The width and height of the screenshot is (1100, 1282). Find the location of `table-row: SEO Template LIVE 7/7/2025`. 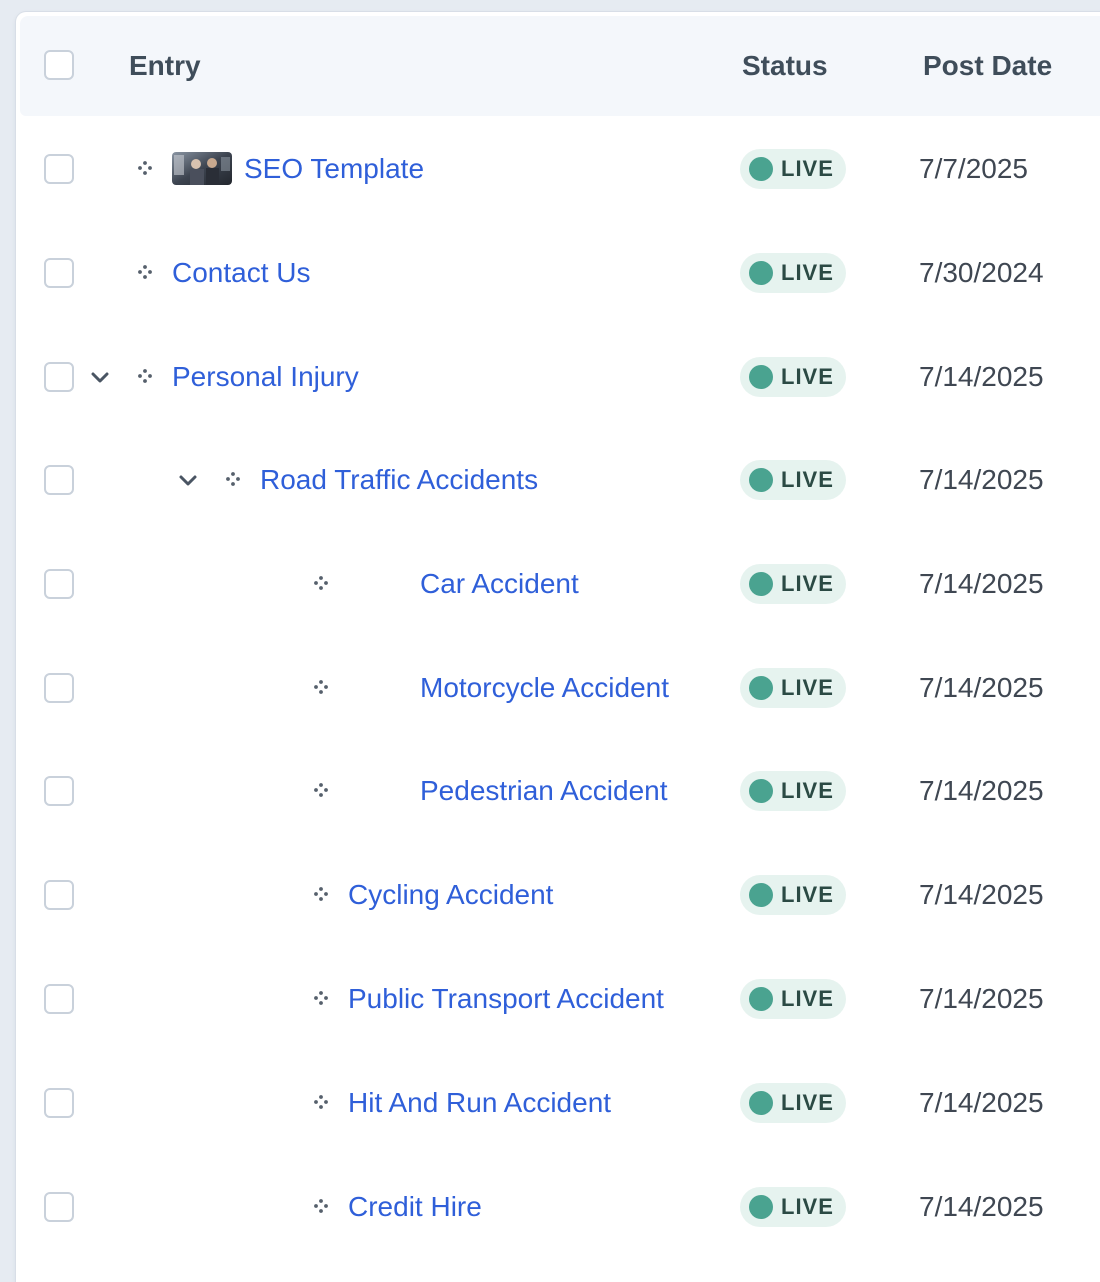

table-row: SEO Template LIVE 7/7/2025 is located at coordinates (558, 168).